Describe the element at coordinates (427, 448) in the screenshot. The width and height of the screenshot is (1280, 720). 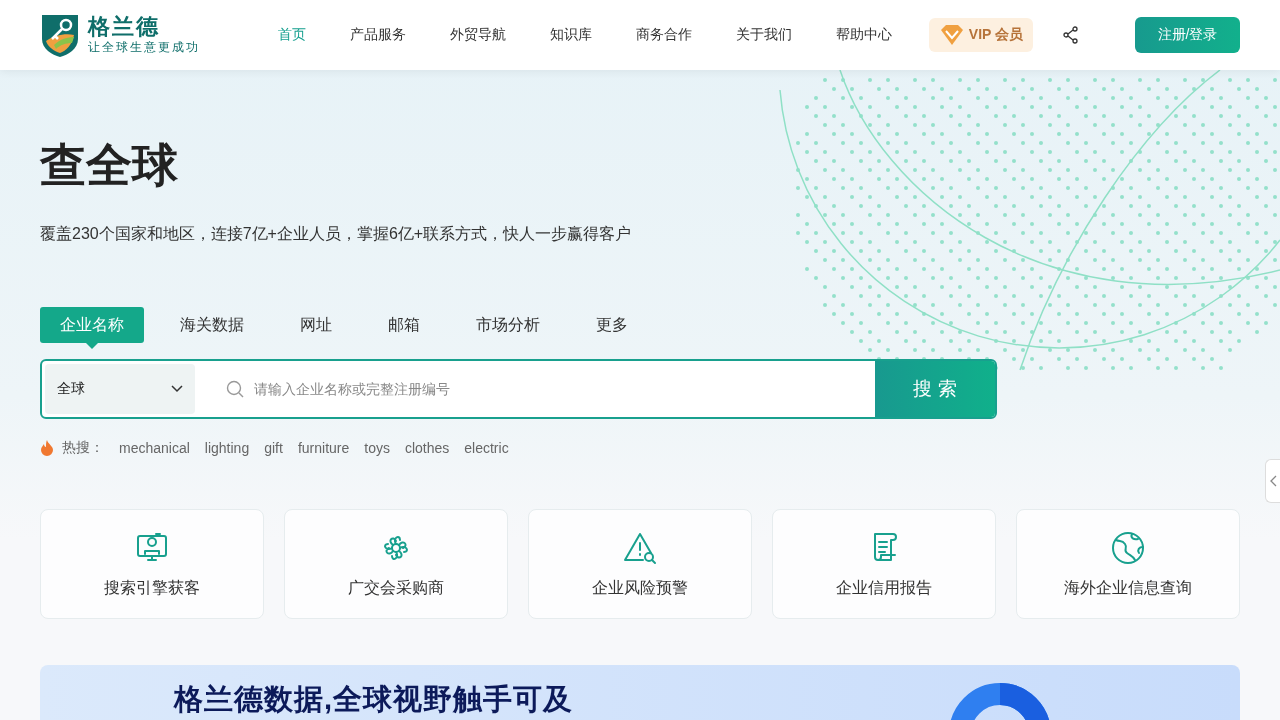
I see `hot-keyword-link: clothes` at that location.